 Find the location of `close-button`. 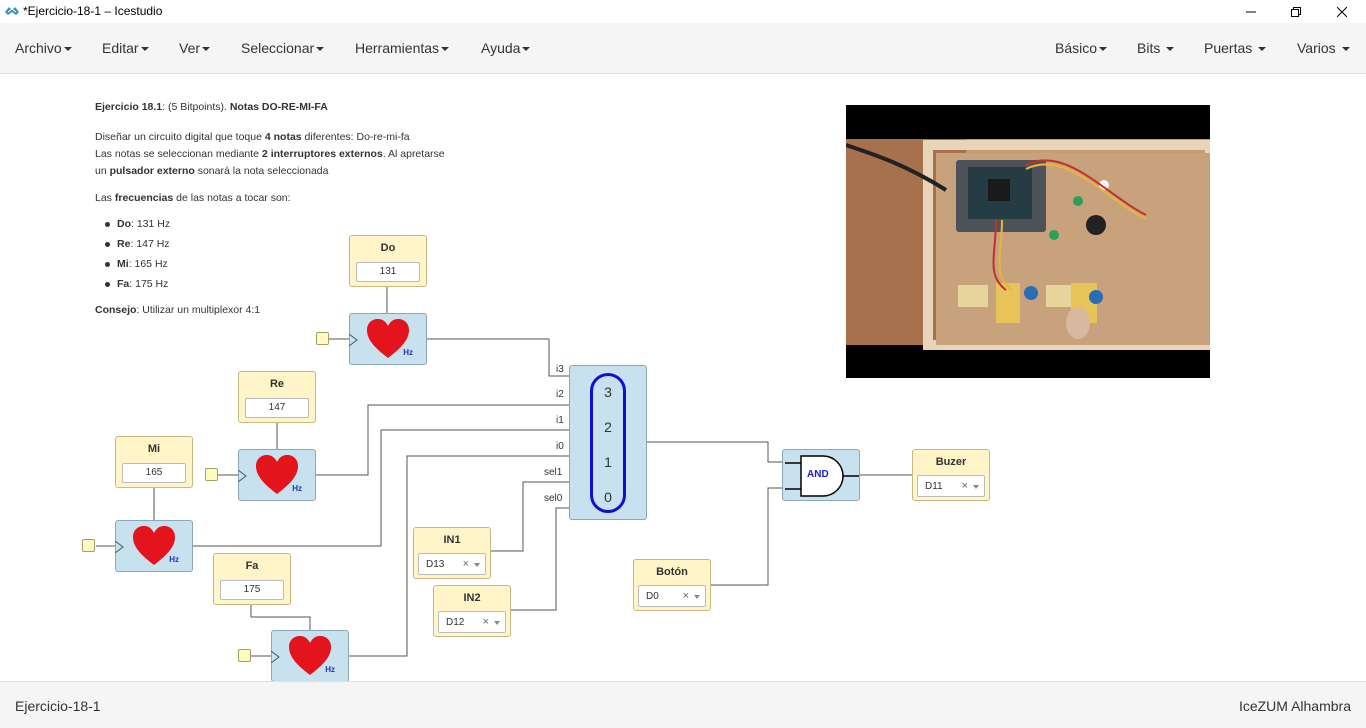

close-button is located at coordinates (1342, 11).